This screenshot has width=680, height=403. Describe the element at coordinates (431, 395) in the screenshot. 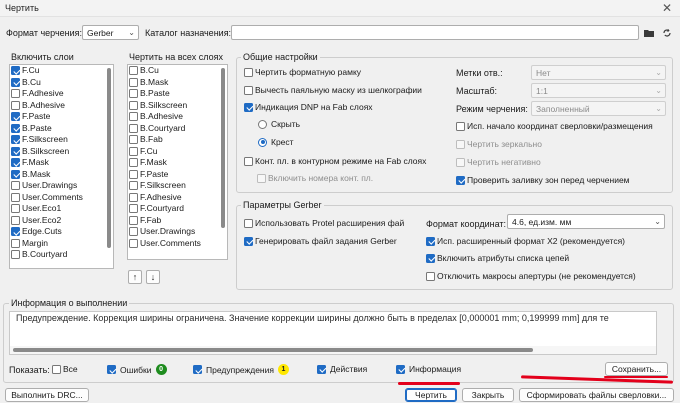

I see `plot-button: Чертить` at that location.